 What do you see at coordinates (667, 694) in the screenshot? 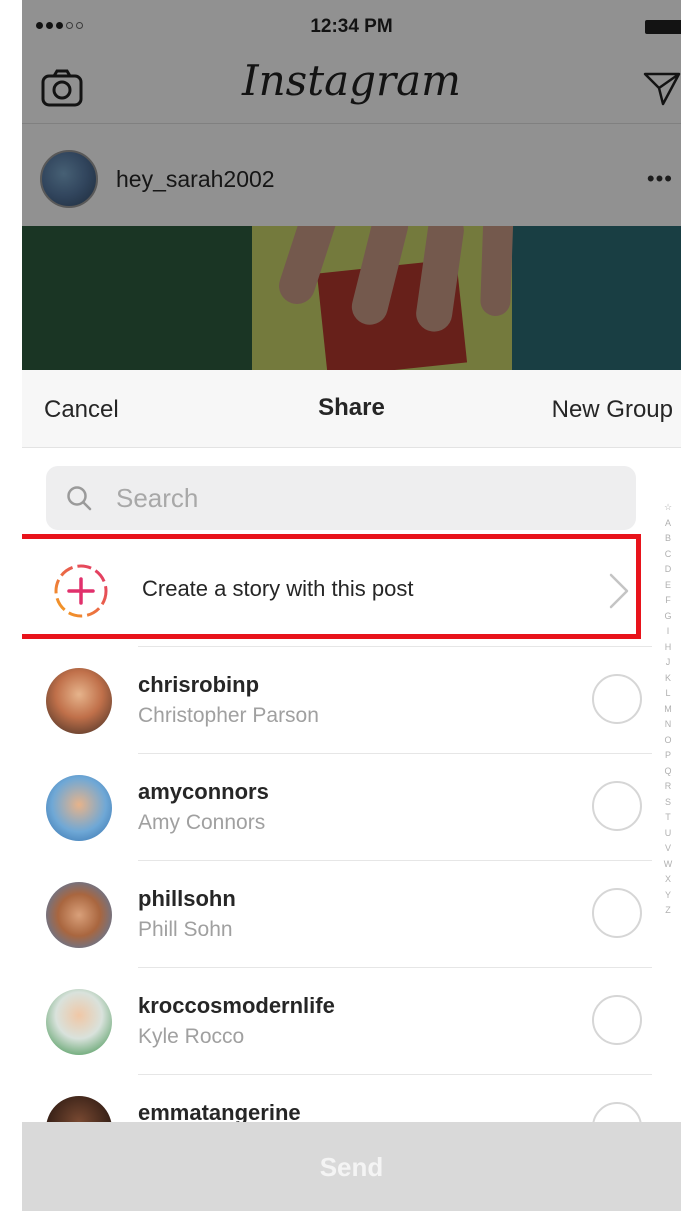
I see `alphabet-index-letter: L` at bounding box center [667, 694].